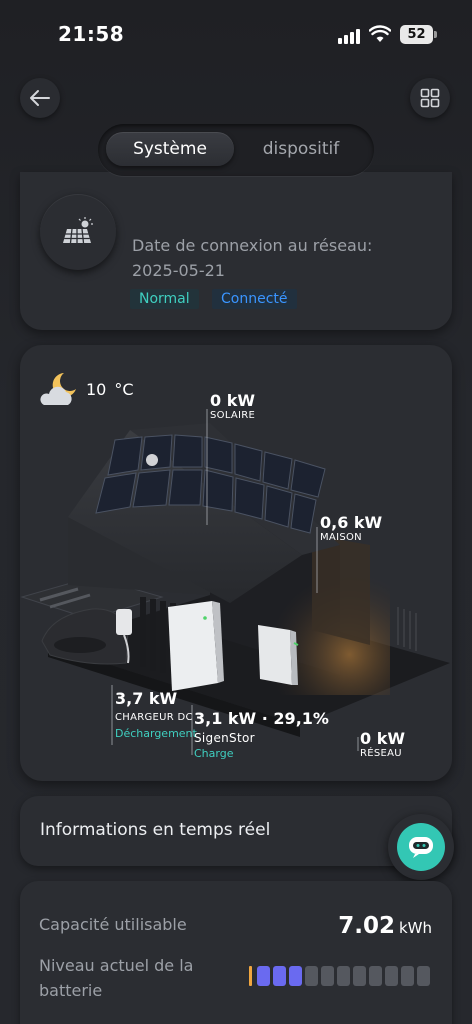 This screenshot has width=472, height=1024. I want to click on charger-reading: 3,7 kW CHARGEUR DC Déchargement, so click(156, 714).